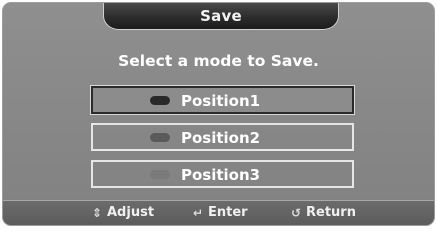  Describe the element at coordinates (131, 212) in the screenshot. I see `adjust-label: Adjust` at that location.